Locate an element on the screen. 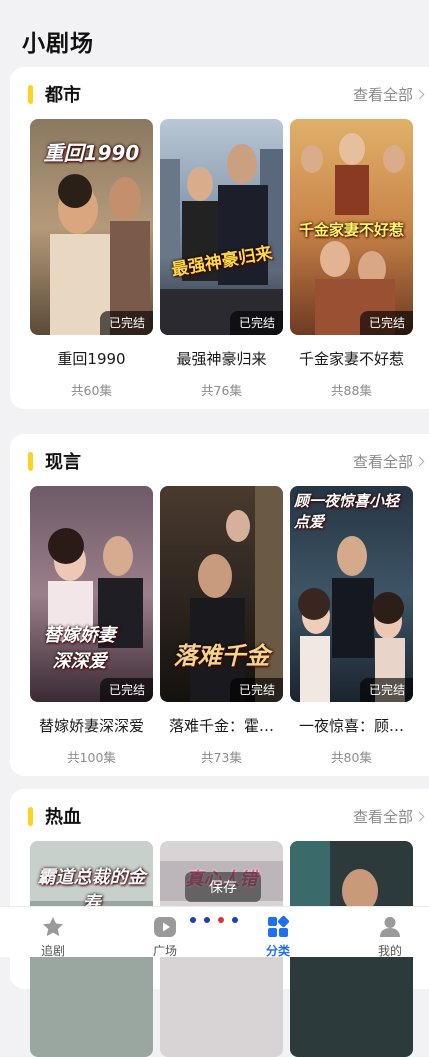 Image resolution: width=429 pixels, height=1057 pixels. poster-image: 顾一夜惊喜小轻点爱 已完结 is located at coordinates (351, 594).